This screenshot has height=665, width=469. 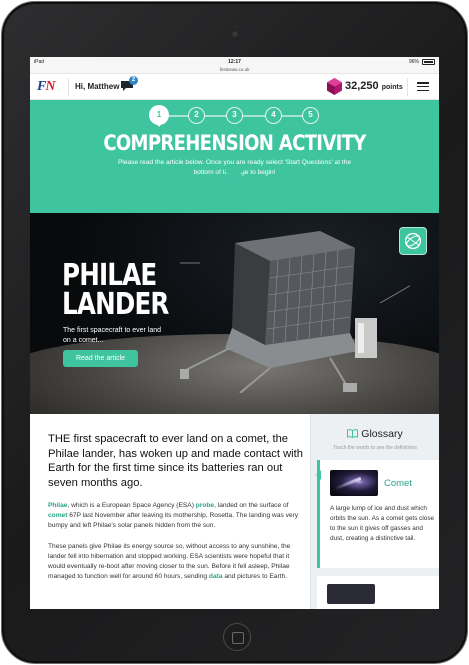 I want to click on step-2: 2, so click(x=196, y=115).